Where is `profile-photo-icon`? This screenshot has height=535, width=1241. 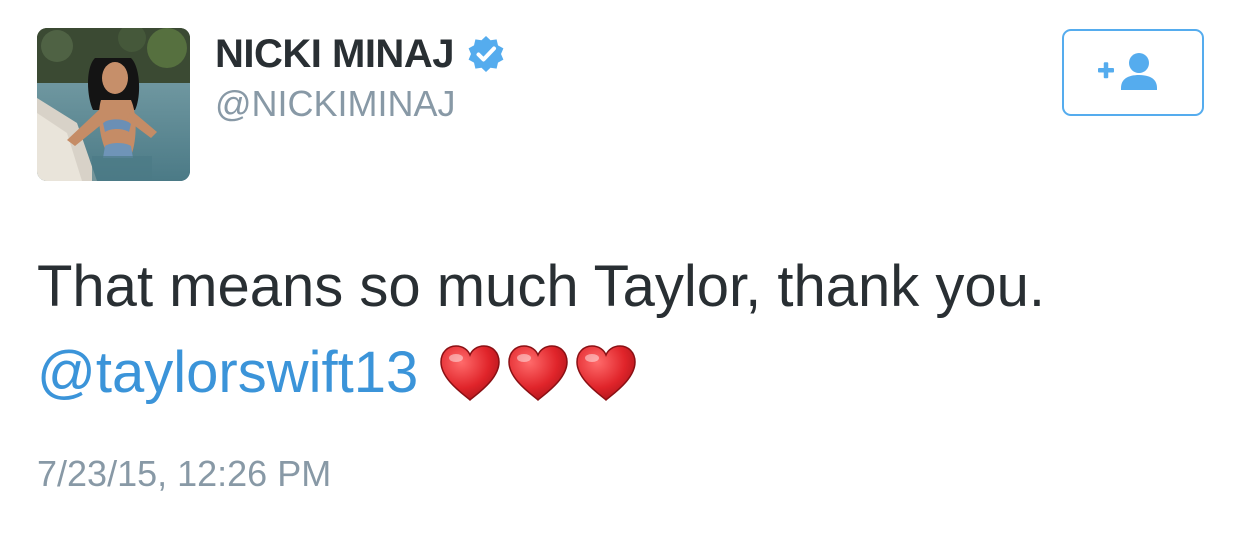
profile-photo-icon is located at coordinates (113, 104).